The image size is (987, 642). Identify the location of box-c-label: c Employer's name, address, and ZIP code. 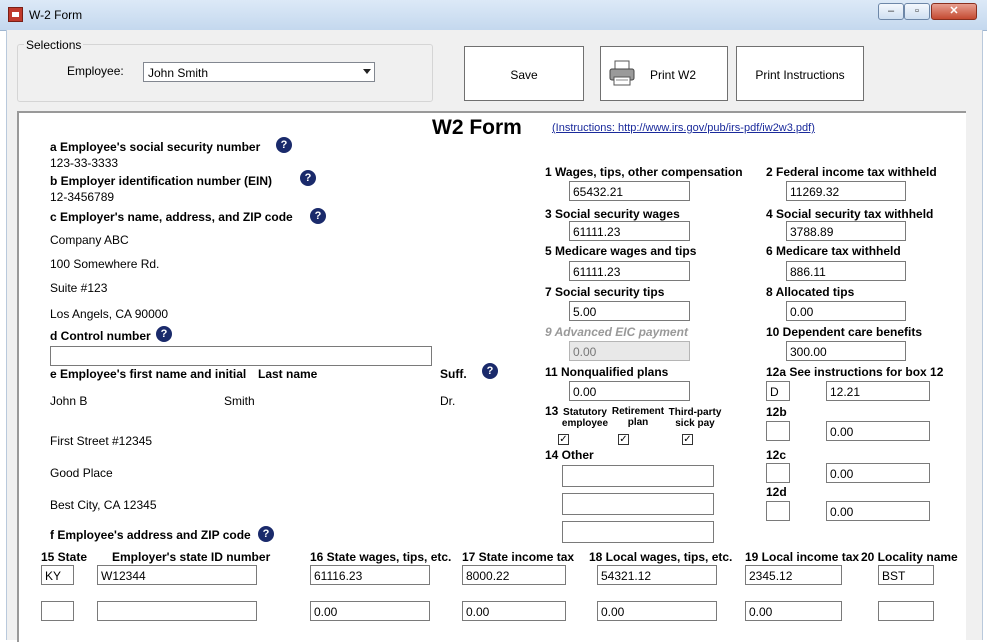
(171, 217).